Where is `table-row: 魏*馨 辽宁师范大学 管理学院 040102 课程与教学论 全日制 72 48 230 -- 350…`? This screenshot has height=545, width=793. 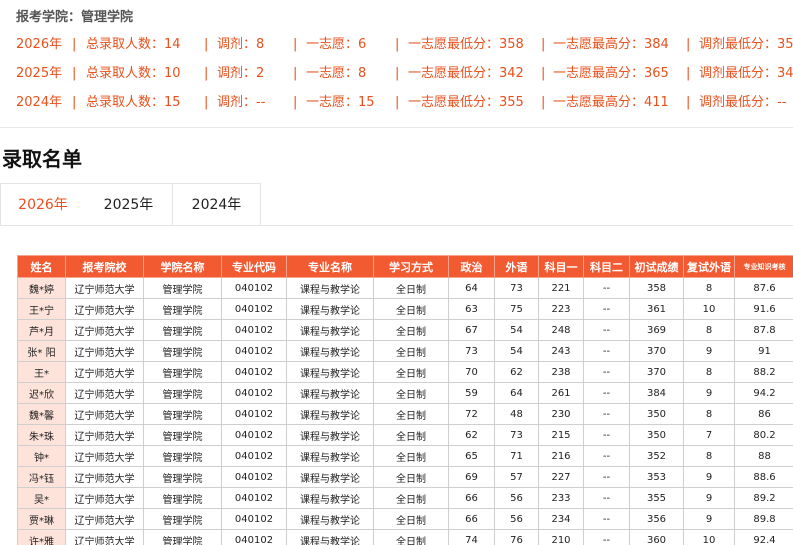
table-row: 魏*馨 辽宁师范大学 管理学院 040102 课程与教学论 全日制 72 48 230 -- 350… is located at coordinates (405, 414).